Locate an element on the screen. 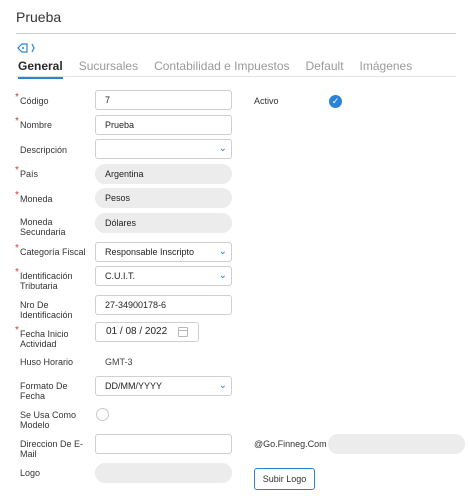  tab-default: Default is located at coordinates (325, 67).